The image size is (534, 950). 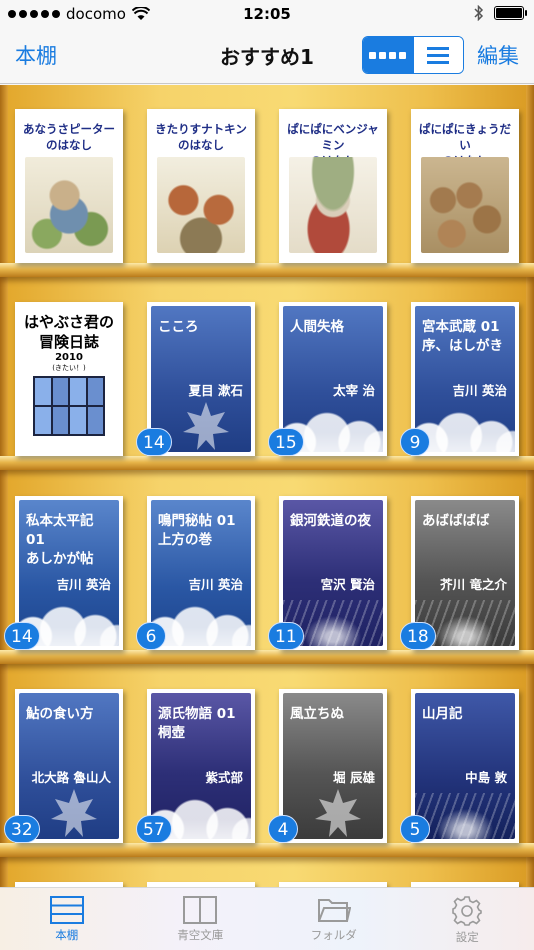 What do you see at coordinates (200, 910) in the screenshot?
I see `book-open-icon` at bounding box center [200, 910].